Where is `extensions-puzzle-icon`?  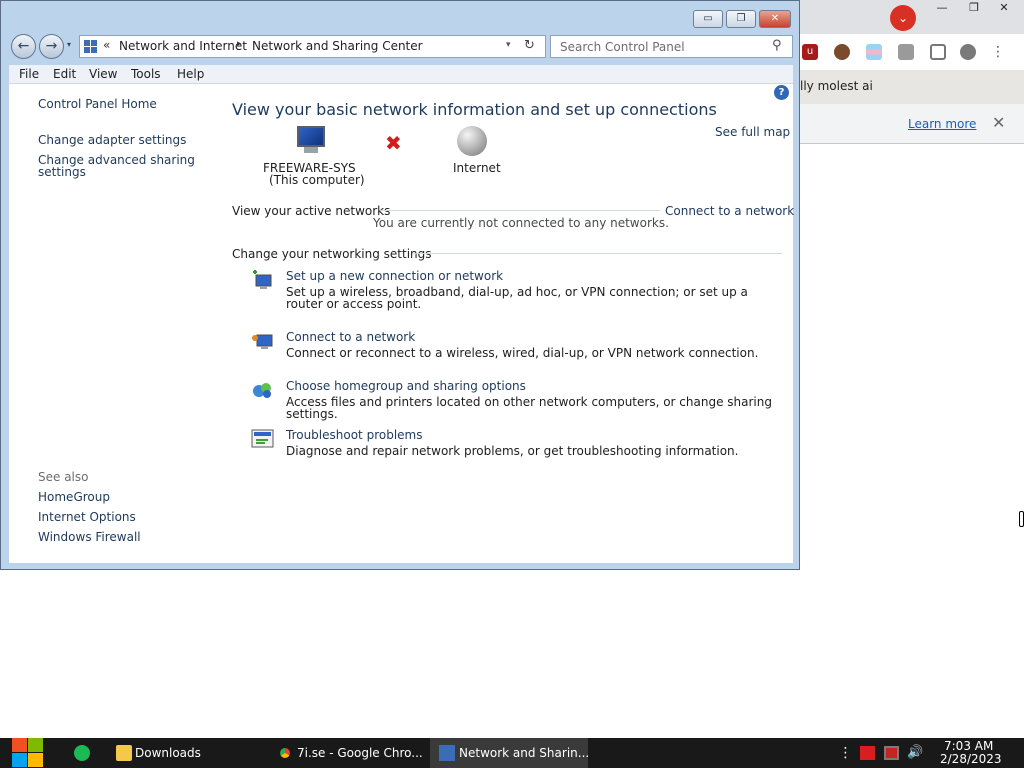 extensions-puzzle-icon is located at coordinates (906, 52).